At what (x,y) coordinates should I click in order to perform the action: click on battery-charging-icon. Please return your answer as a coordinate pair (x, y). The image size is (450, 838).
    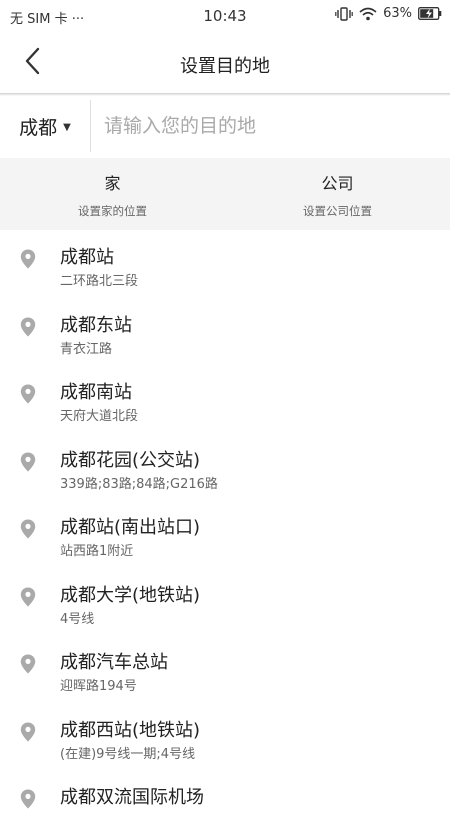
    Looking at the image, I should click on (430, 13).